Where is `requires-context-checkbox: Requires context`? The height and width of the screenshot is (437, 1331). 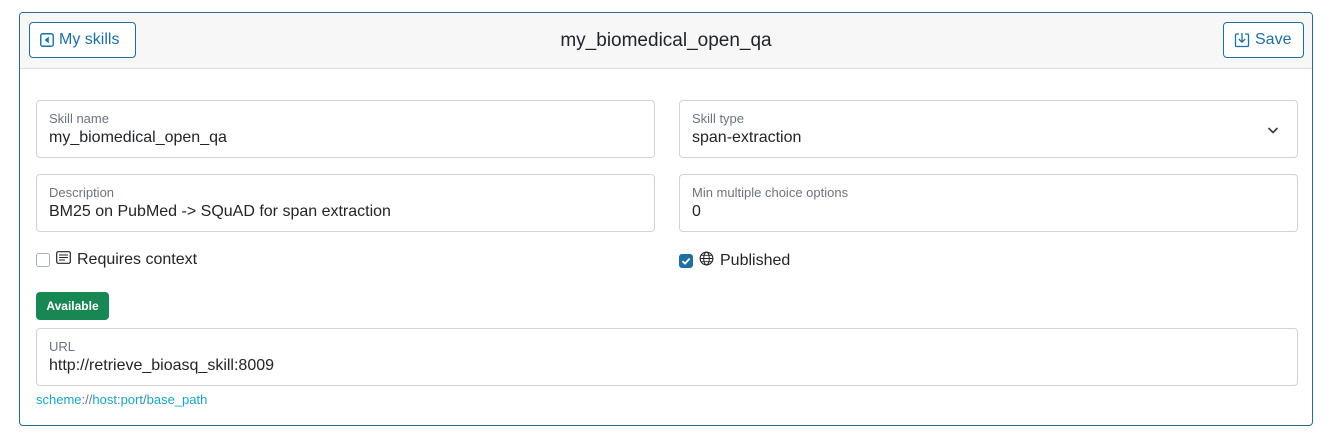 requires-context-checkbox: Requires context is located at coordinates (116, 260).